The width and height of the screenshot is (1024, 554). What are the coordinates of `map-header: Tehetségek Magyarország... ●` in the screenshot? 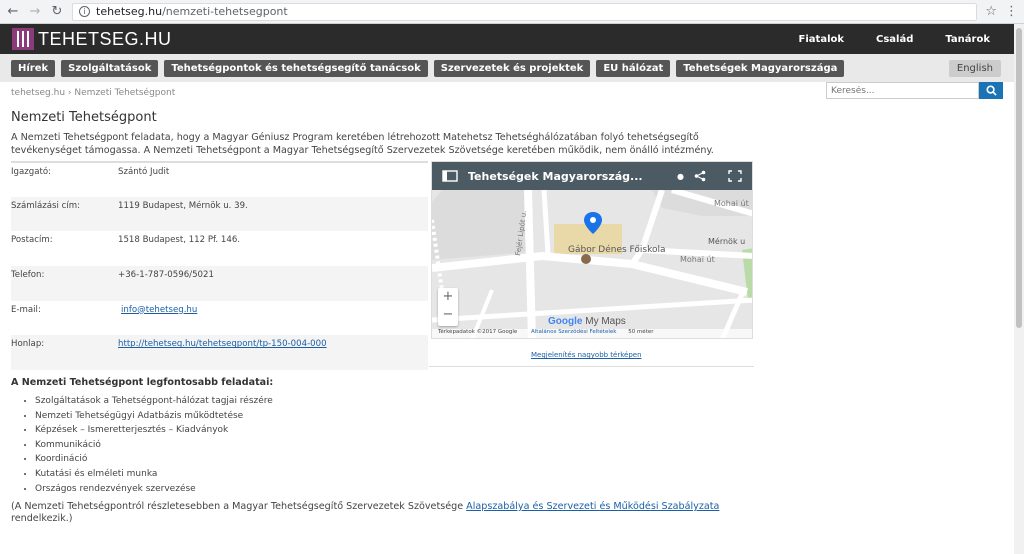 It's located at (592, 176).